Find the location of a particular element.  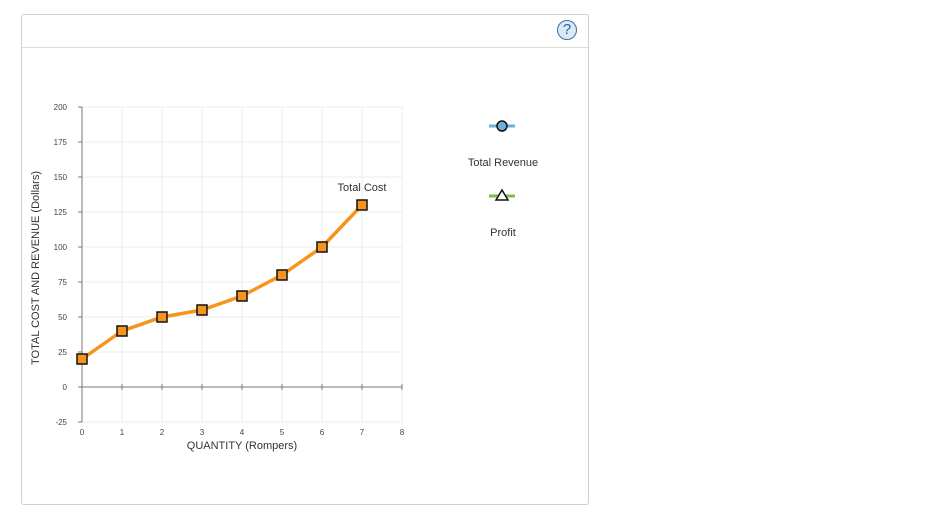

help-button: ? is located at coordinates (567, 30).